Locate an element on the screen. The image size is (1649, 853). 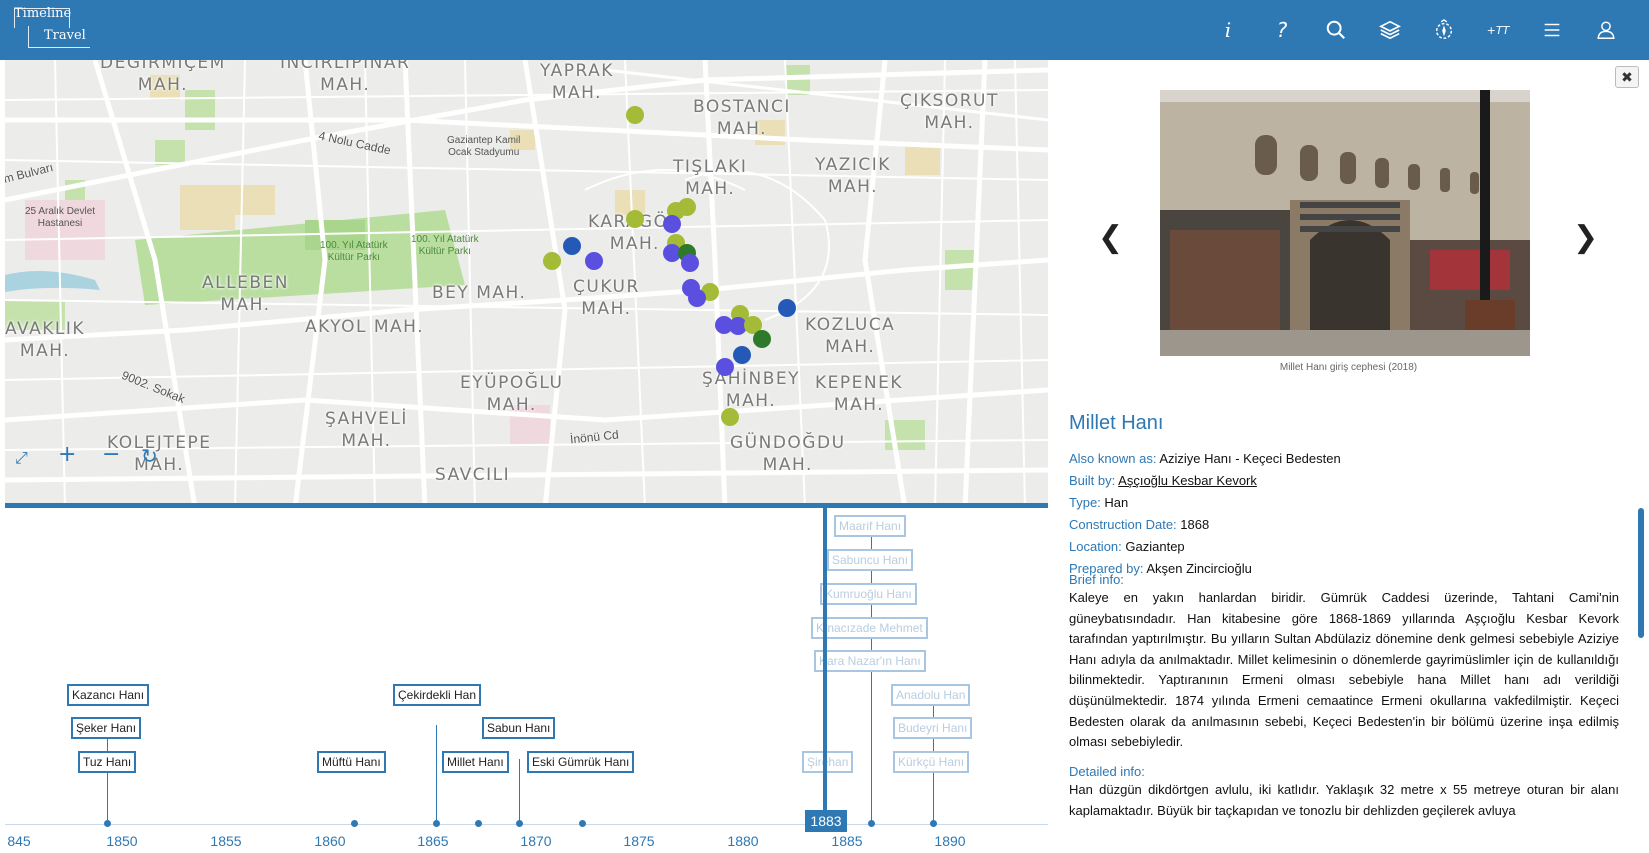
timeline-event: Müftü Hanı is located at coordinates (351, 762).